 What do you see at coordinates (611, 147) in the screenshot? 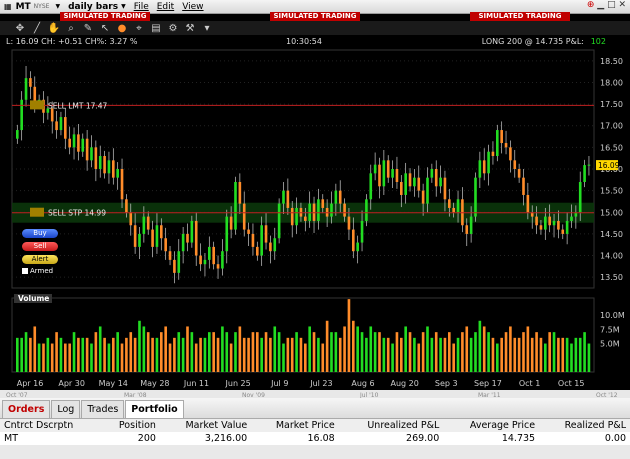
I see `price-tick-label: 16.50` at bounding box center [611, 147].